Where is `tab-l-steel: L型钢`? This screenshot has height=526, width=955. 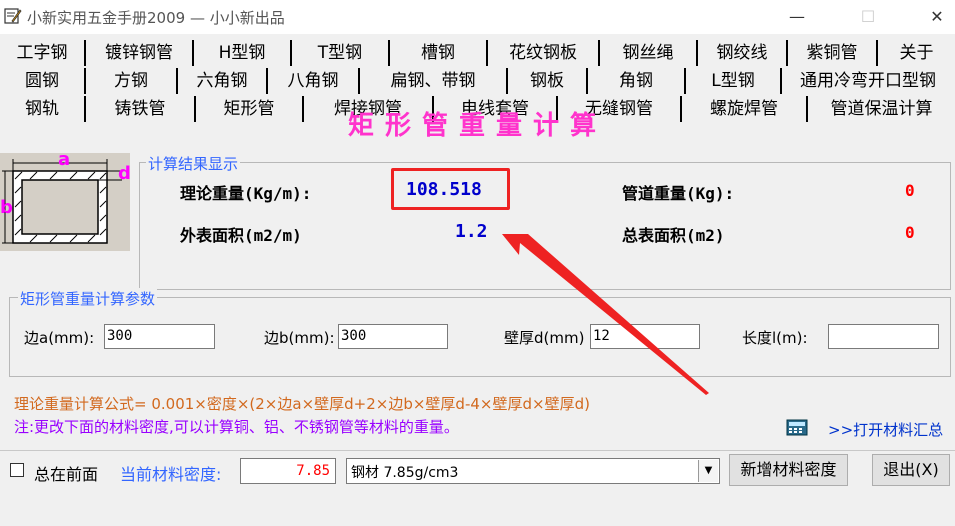
tab-l-steel: L型钢 is located at coordinates (734, 81).